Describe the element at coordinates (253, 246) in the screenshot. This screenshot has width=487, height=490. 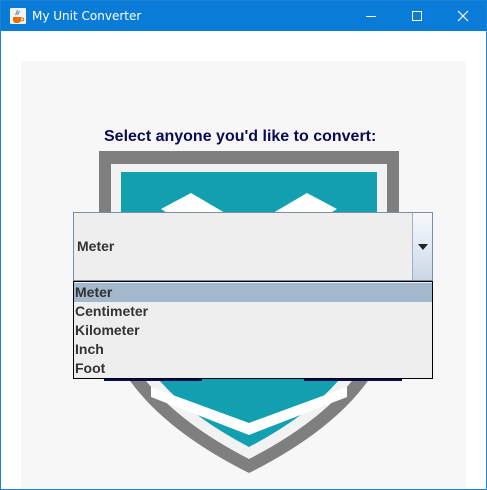
I see `unit-select: Meter` at that location.